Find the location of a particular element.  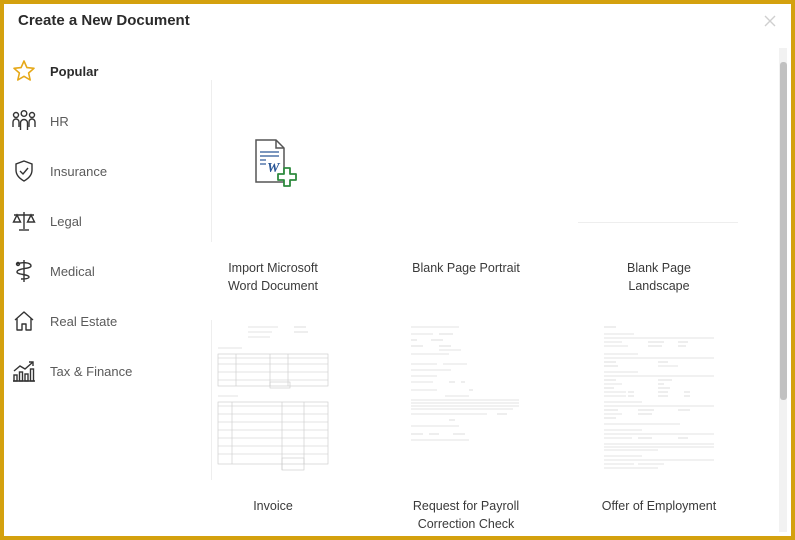

chart-growth-icon is located at coordinates (24, 371).